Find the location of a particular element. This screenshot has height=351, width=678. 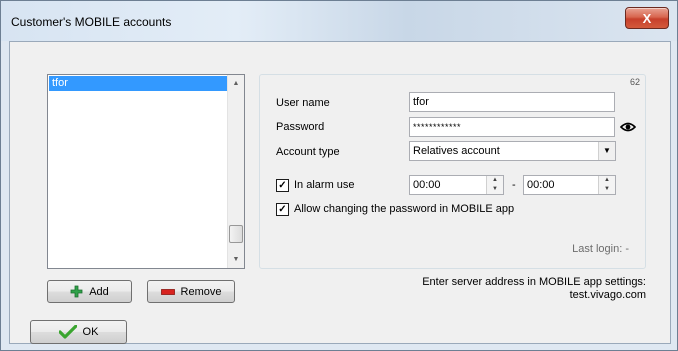

password-input: ************ is located at coordinates (512, 127).